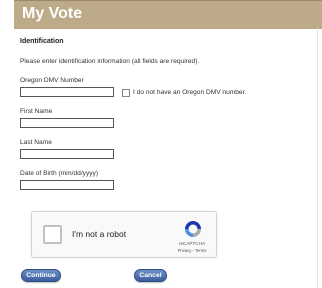 The height and width of the screenshot is (288, 322). I want to click on dmv-number-input, so click(67, 92).